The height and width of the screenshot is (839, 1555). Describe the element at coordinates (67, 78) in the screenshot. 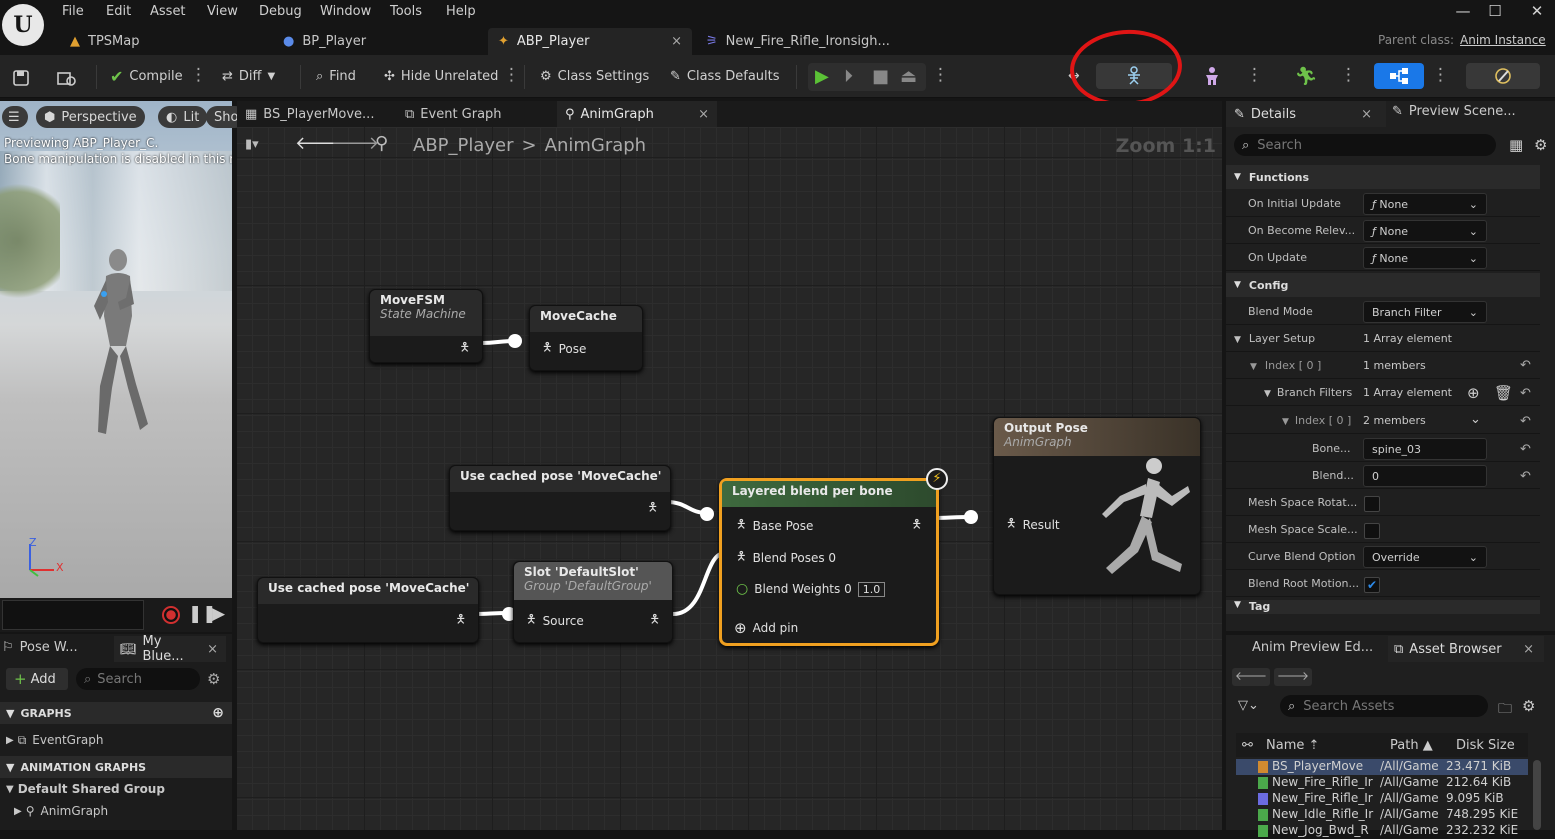

I see `browse-icon` at that location.